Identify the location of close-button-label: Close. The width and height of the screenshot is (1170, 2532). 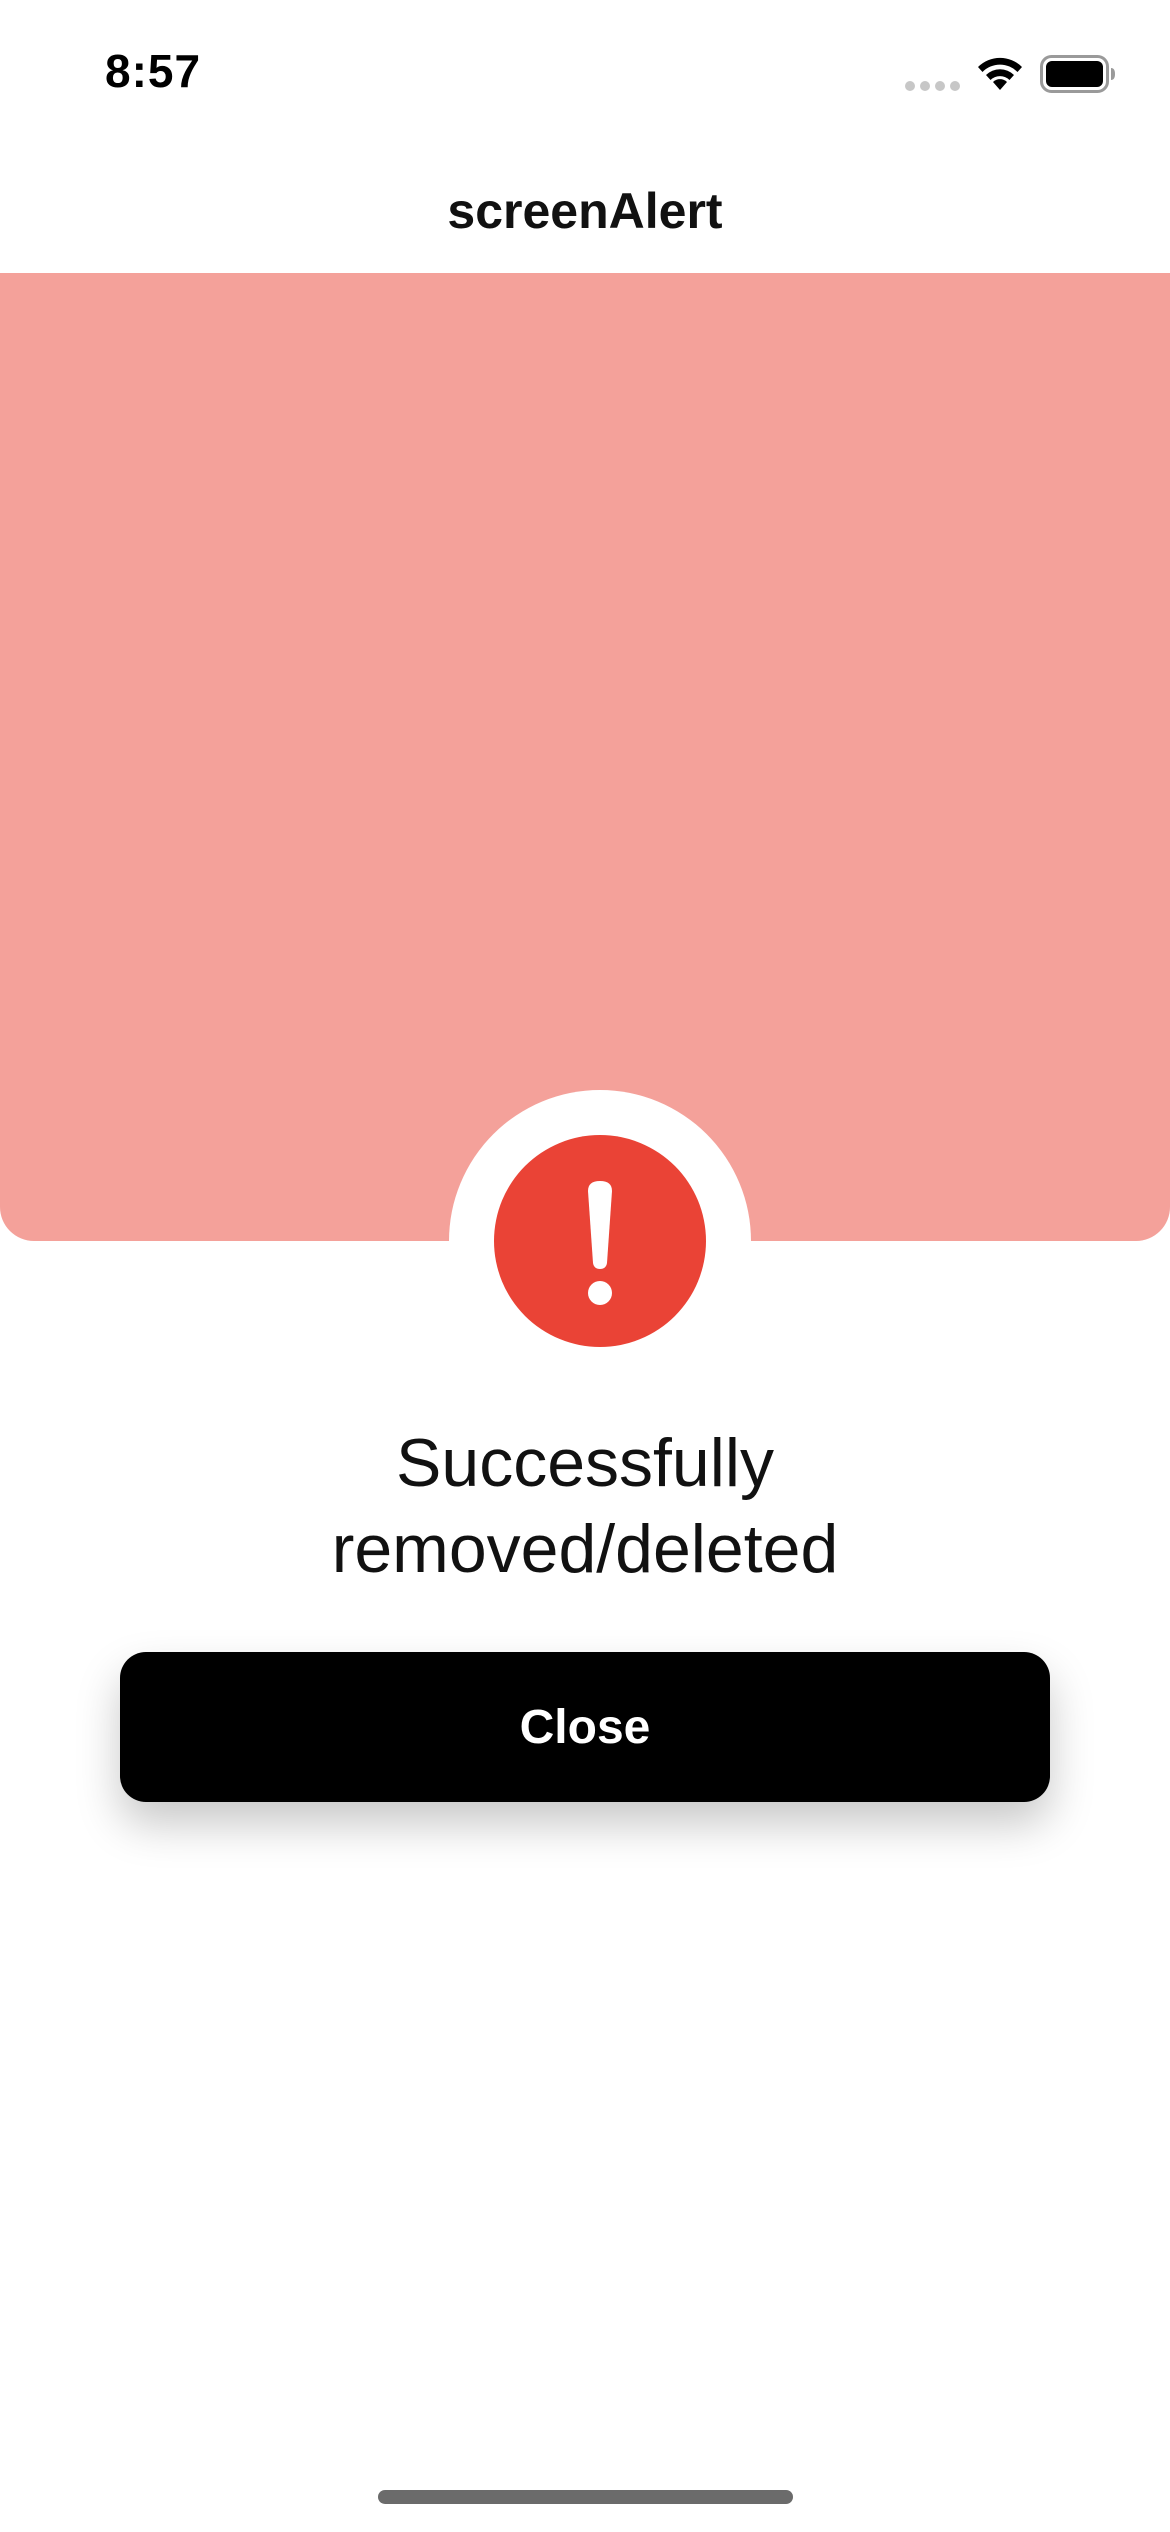
(585, 1727).